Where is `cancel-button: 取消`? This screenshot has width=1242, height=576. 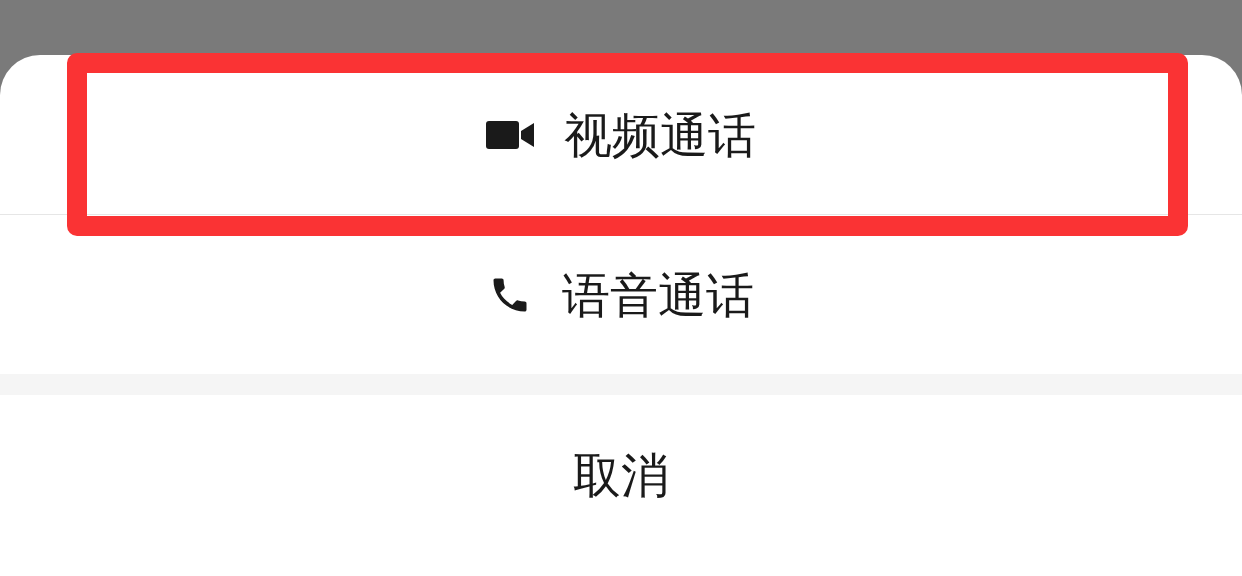 cancel-button: 取消 is located at coordinates (621, 474).